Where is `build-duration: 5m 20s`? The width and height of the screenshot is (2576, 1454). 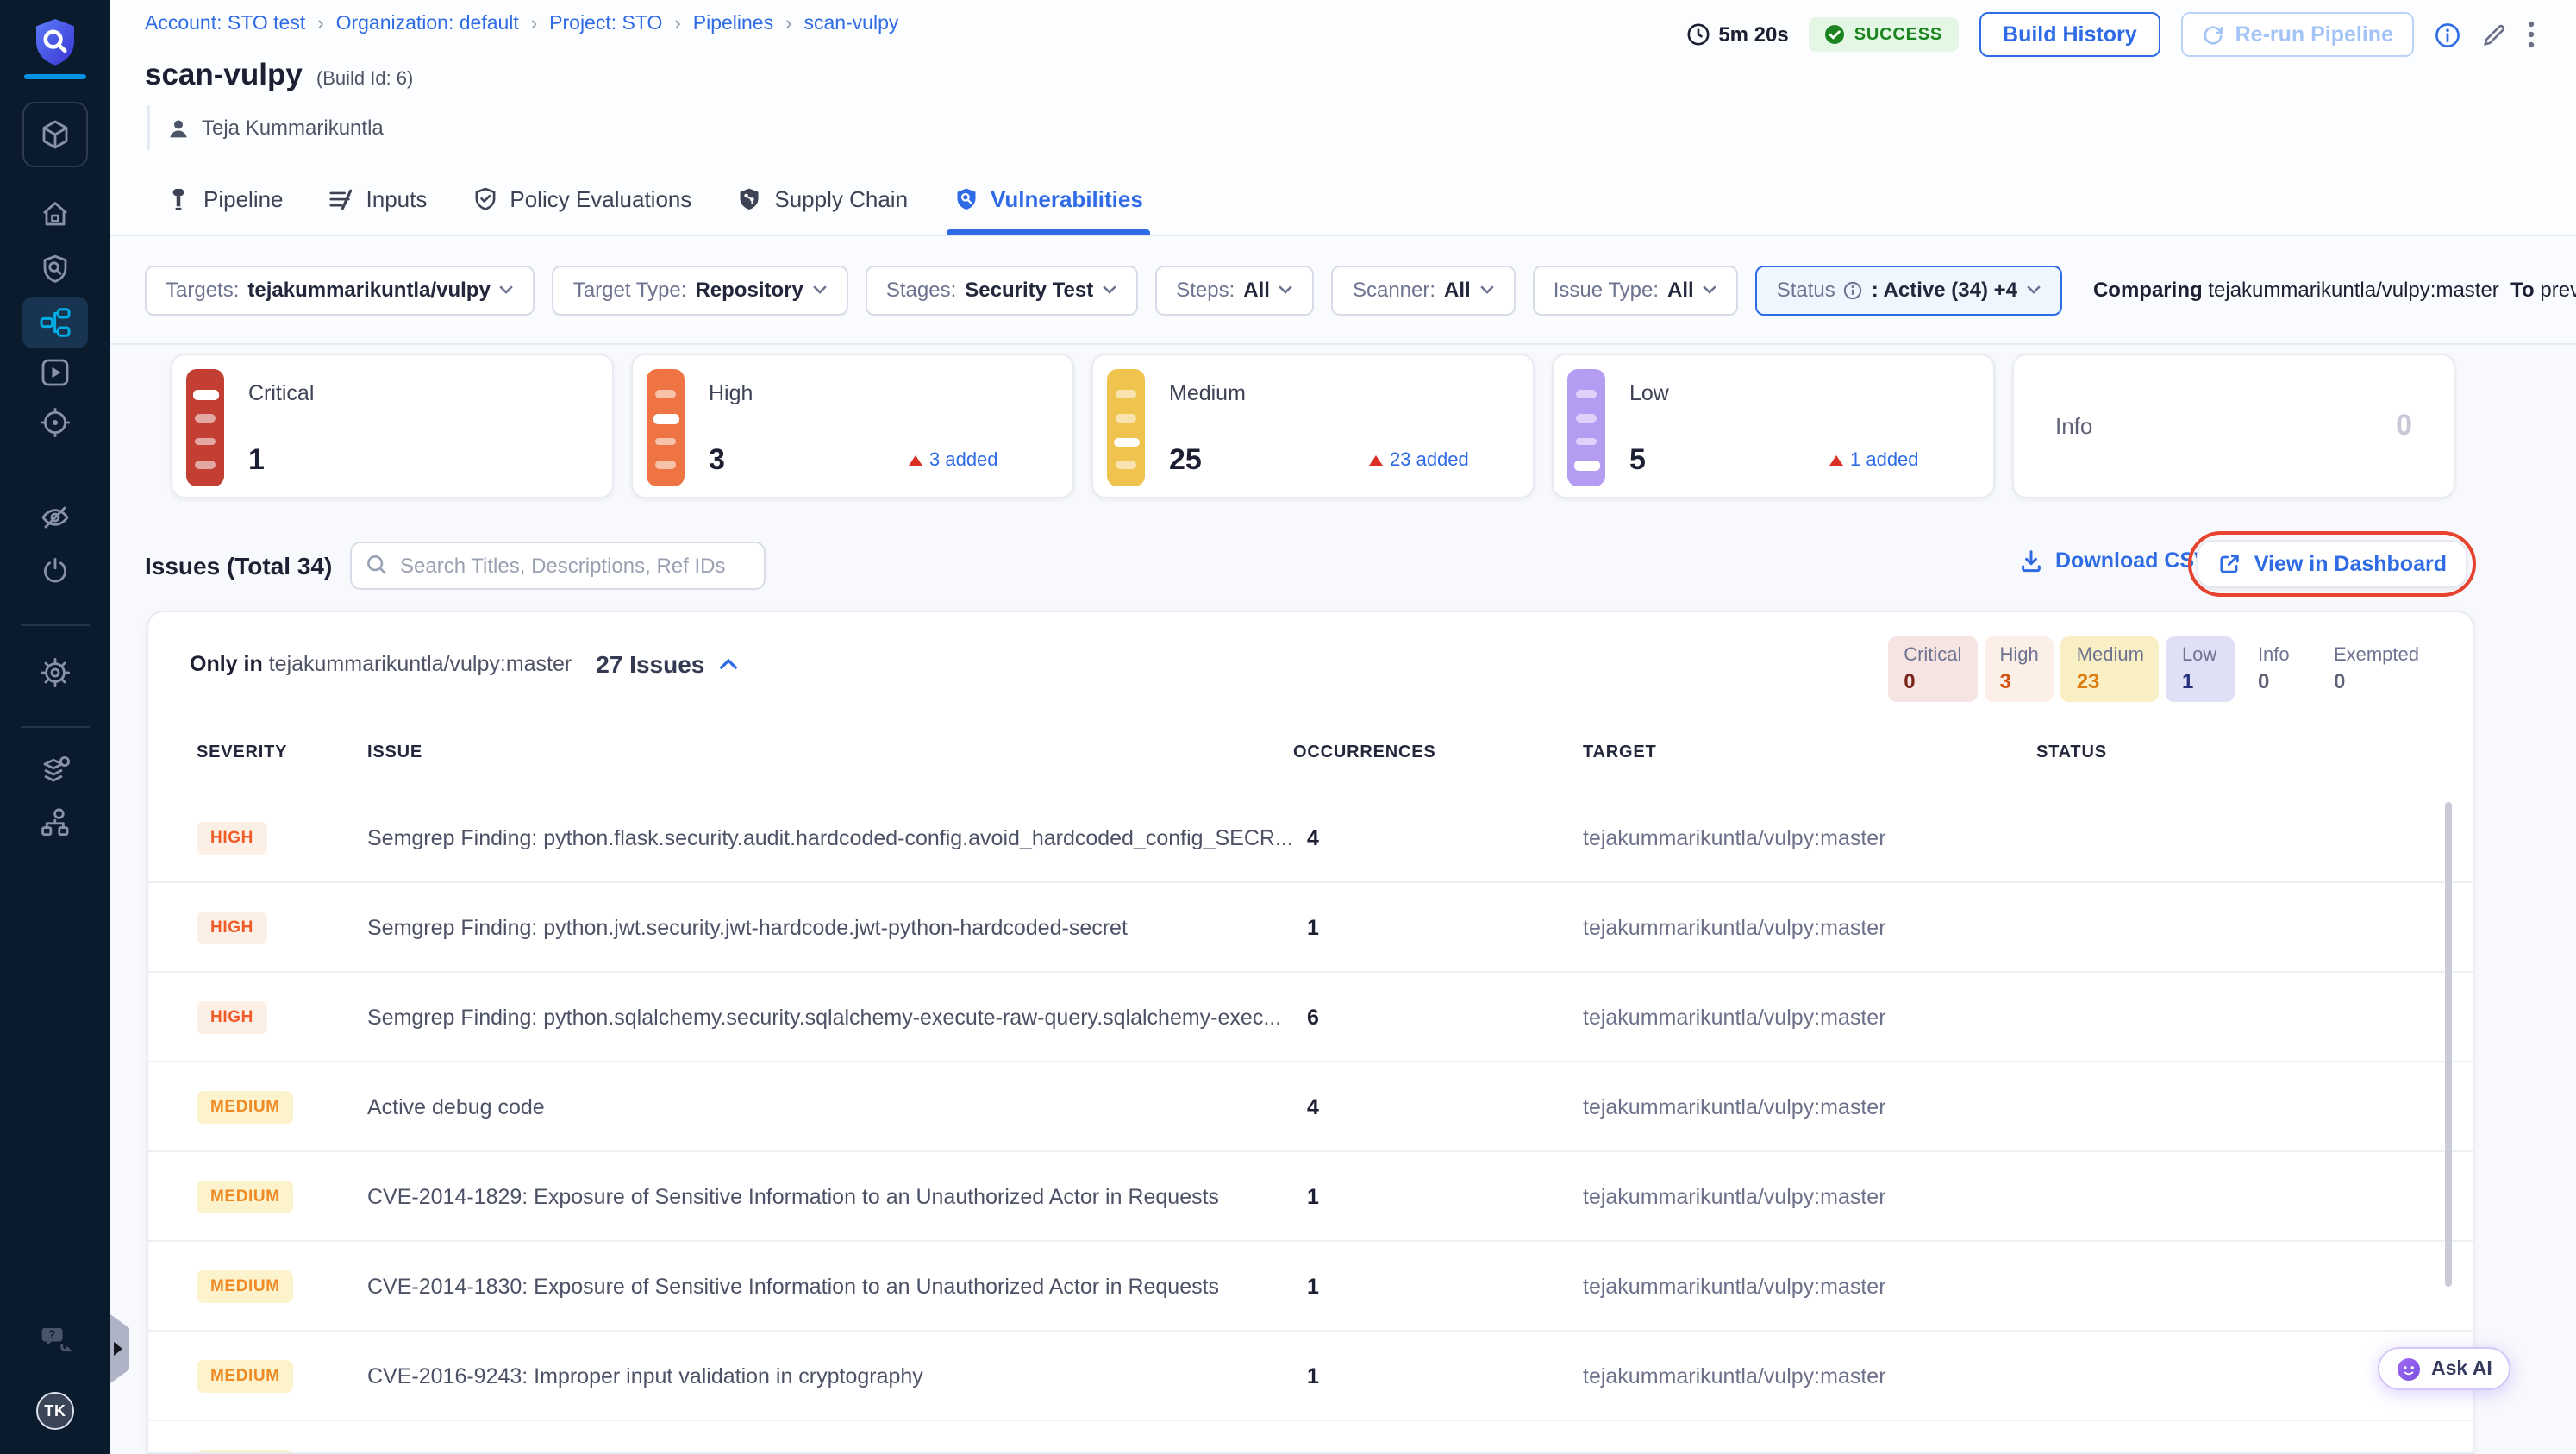 build-duration: 5m 20s is located at coordinates (1737, 34).